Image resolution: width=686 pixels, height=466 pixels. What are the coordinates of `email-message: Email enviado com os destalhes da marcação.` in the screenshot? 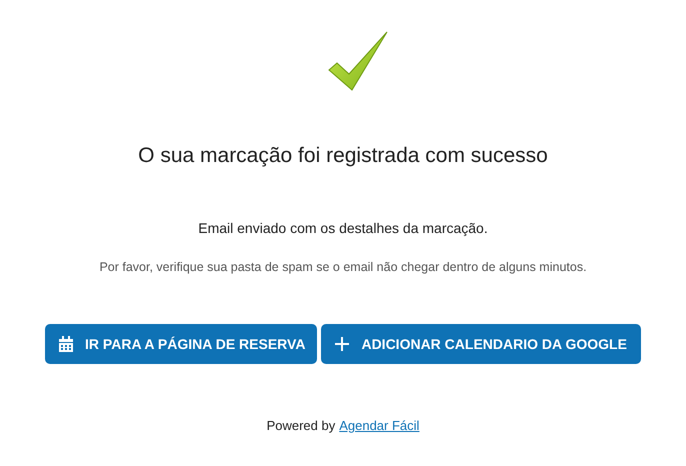 It's located at (343, 228).